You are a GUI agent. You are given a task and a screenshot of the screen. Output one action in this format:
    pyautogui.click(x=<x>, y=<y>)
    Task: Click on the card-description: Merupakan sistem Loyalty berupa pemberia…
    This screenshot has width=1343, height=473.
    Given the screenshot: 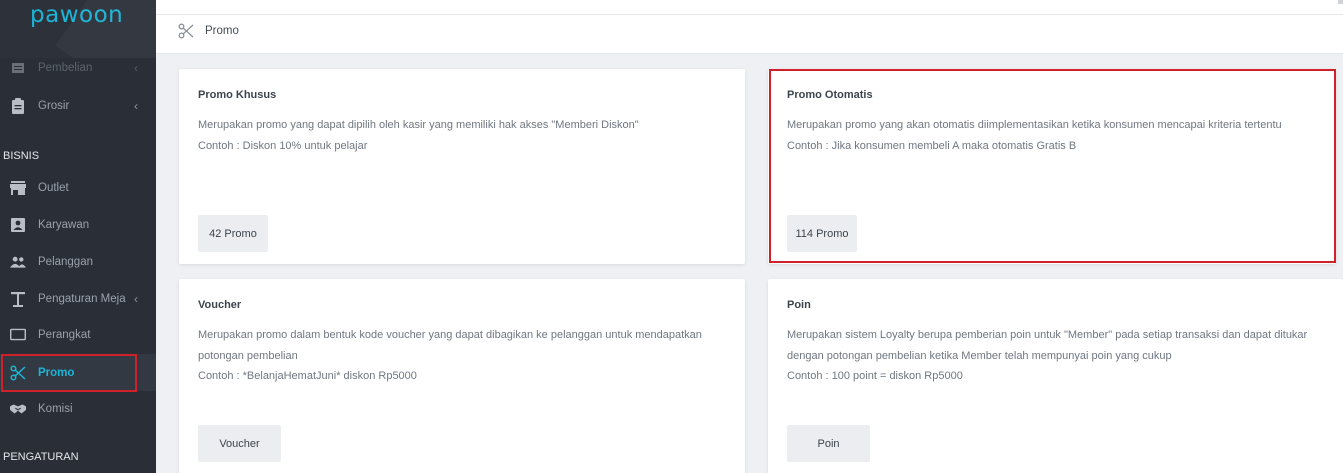 What is the action you would take?
    pyautogui.click(x=1056, y=356)
    